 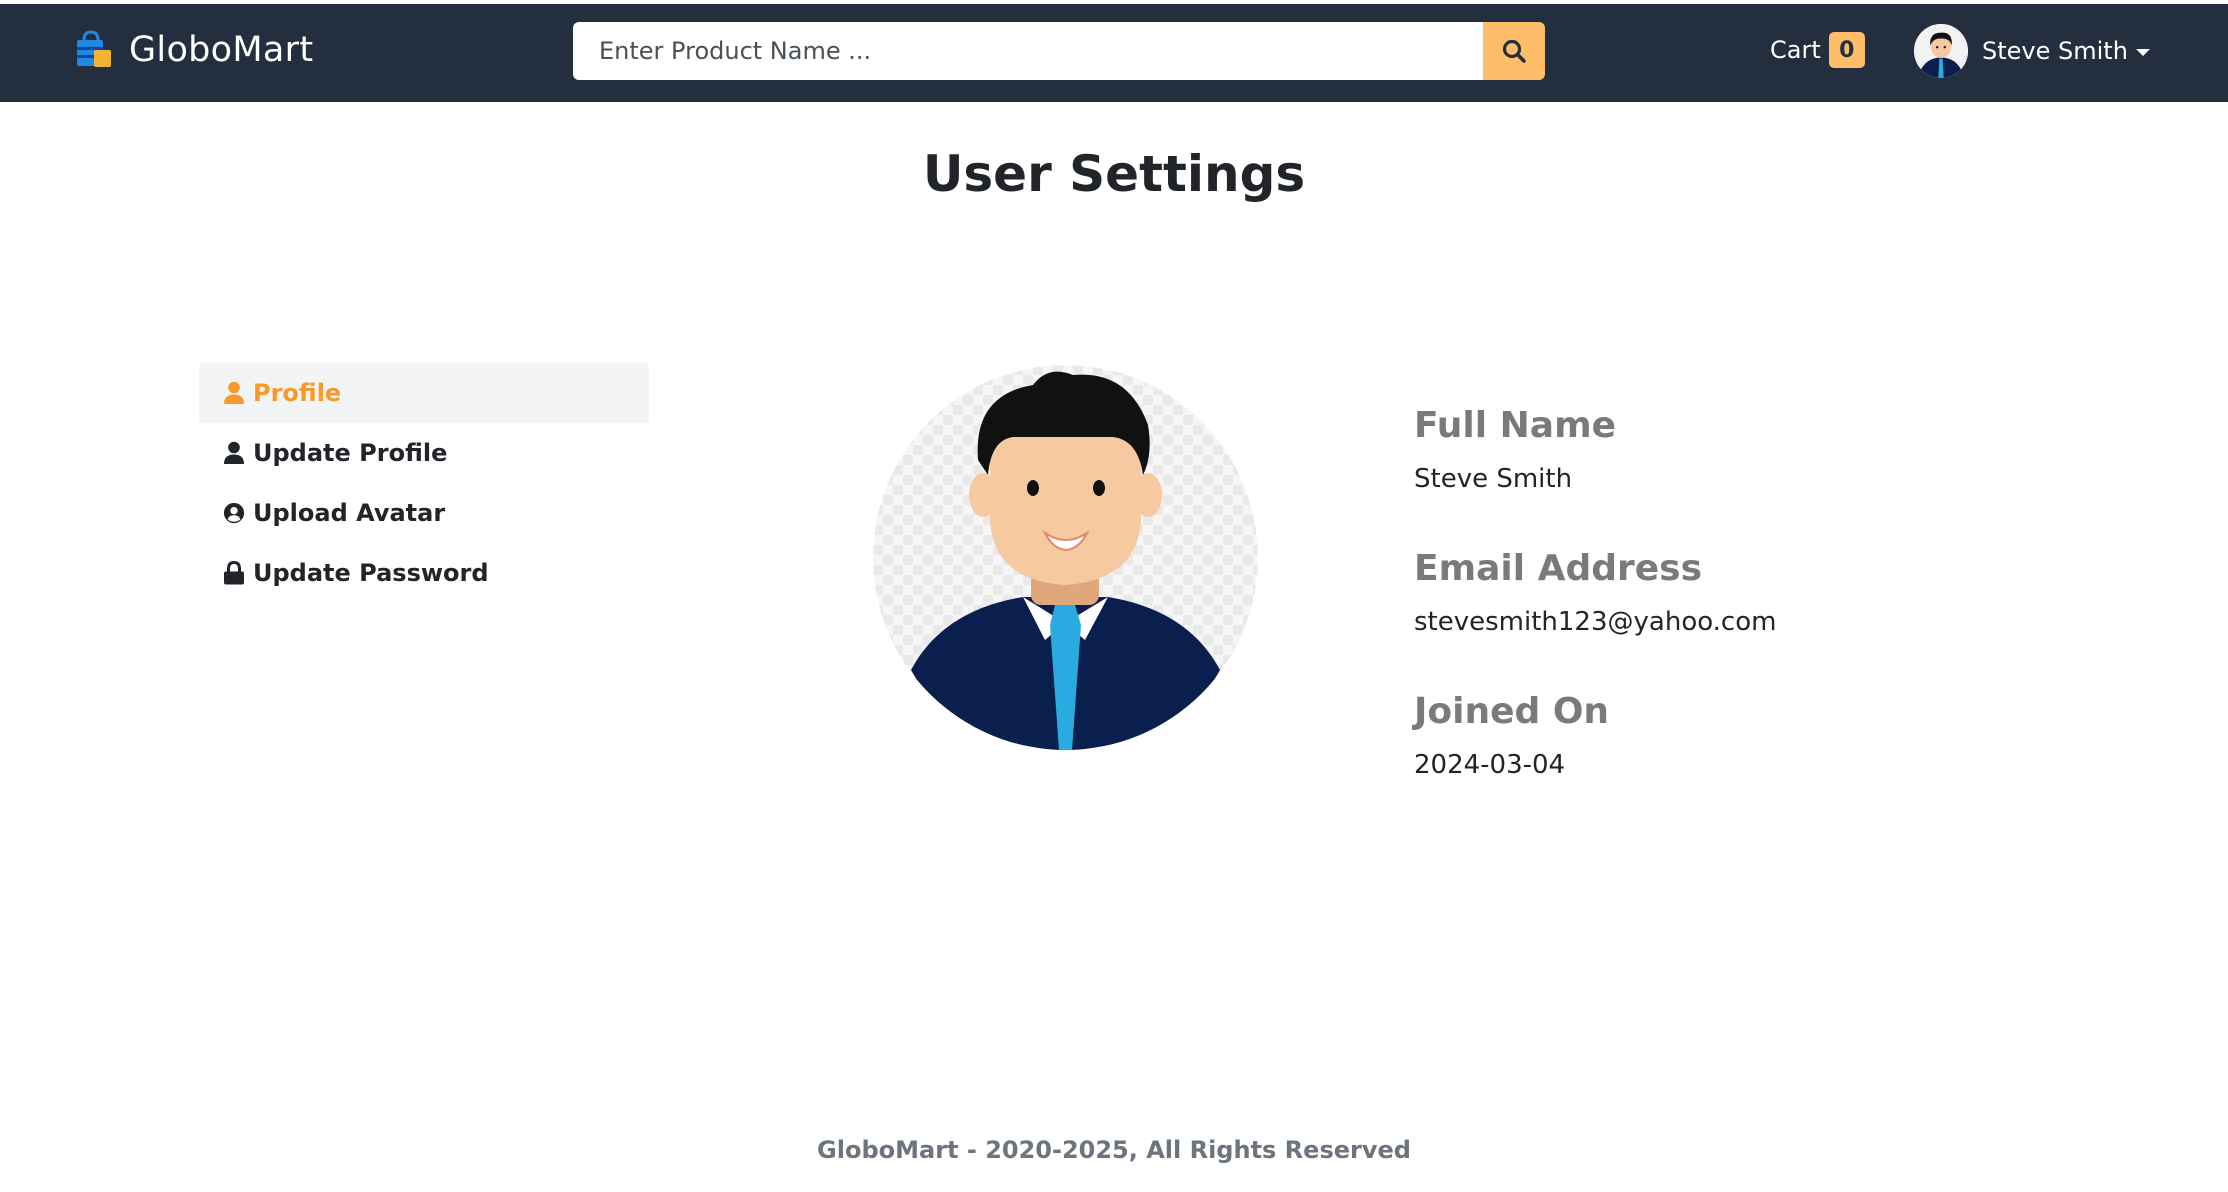 What do you see at coordinates (1028, 51) in the screenshot?
I see `search-input` at bounding box center [1028, 51].